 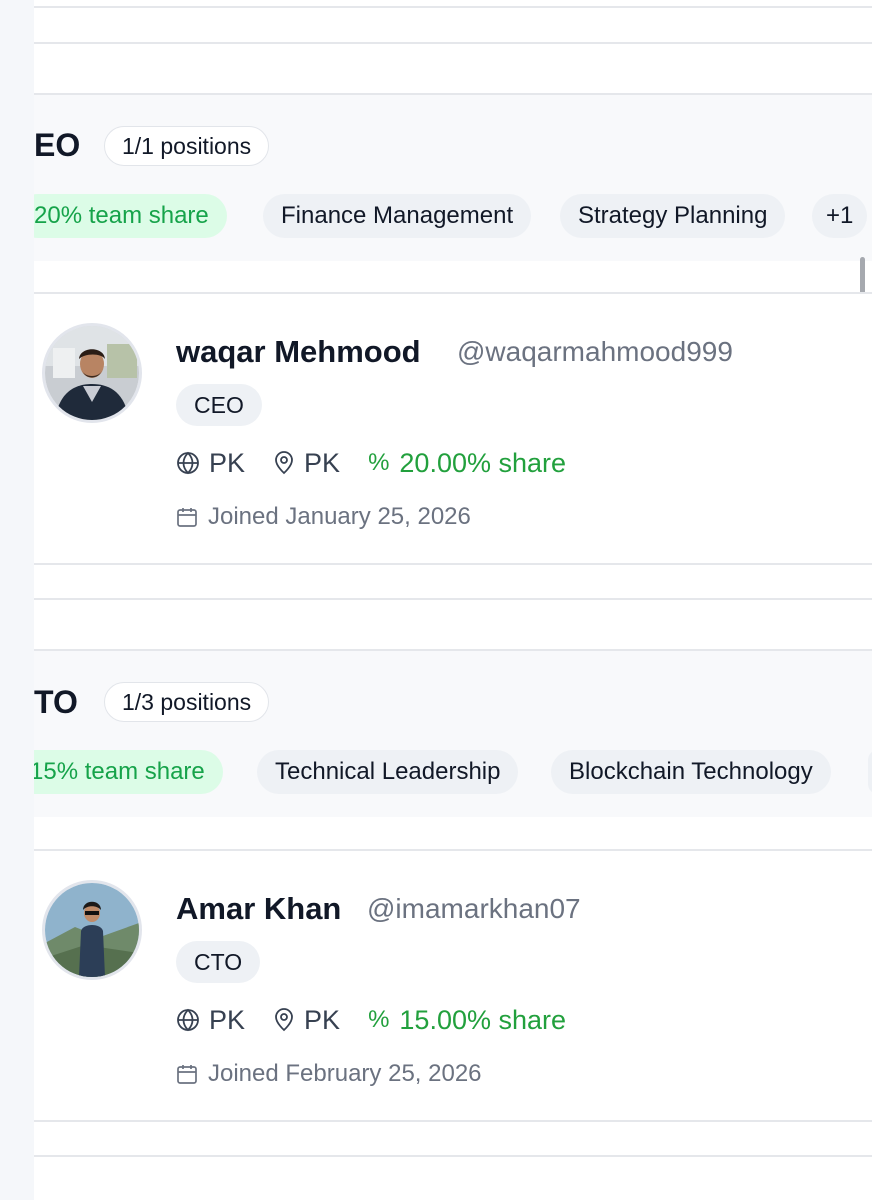 I want to click on more-skills-chip: +1, so click(x=840, y=216).